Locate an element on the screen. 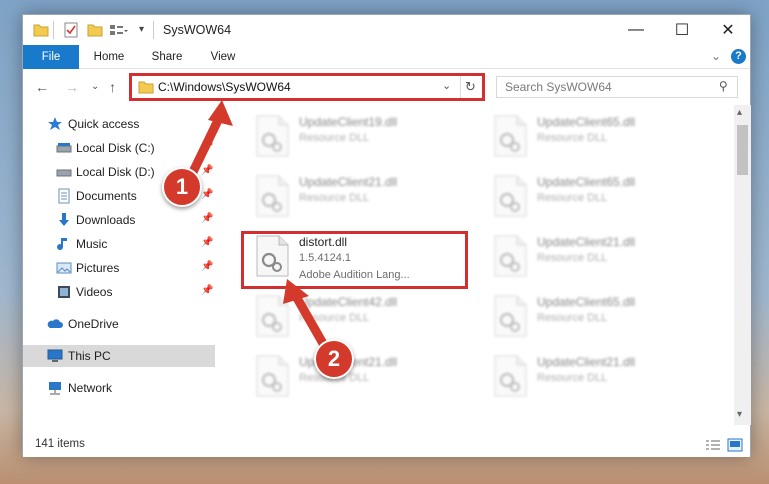 This screenshot has width=769, height=484. file-item: UpdateClient42.dll Resource DLL is located at coordinates (355, 315).